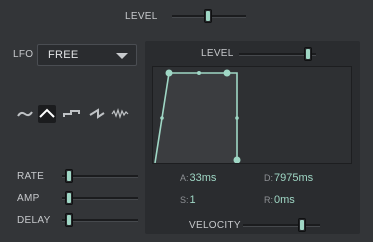 The image size is (373, 242). I want to click on square-wave-button, so click(72, 114).